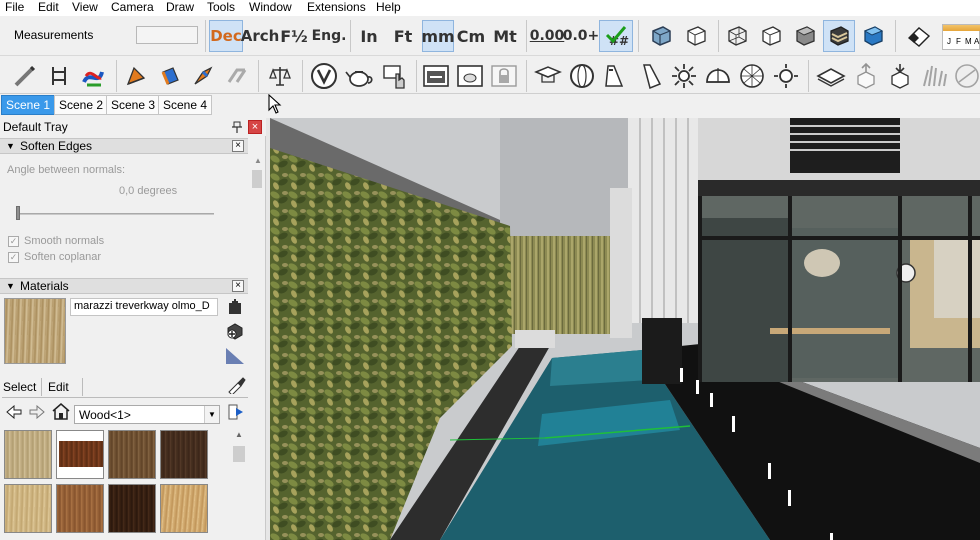 The image size is (980, 540). I want to click on pin-icon, so click(237, 127).